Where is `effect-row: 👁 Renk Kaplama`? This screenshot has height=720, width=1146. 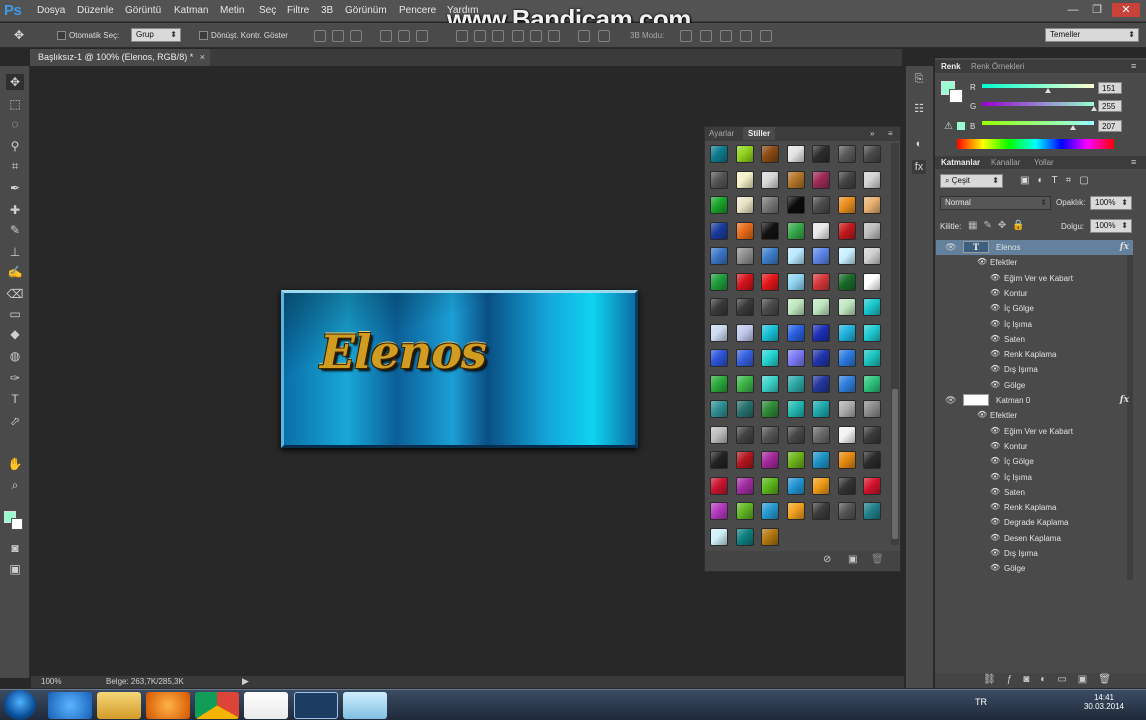
effect-row: 👁 Renk Kaplama is located at coordinates (1034, 507).